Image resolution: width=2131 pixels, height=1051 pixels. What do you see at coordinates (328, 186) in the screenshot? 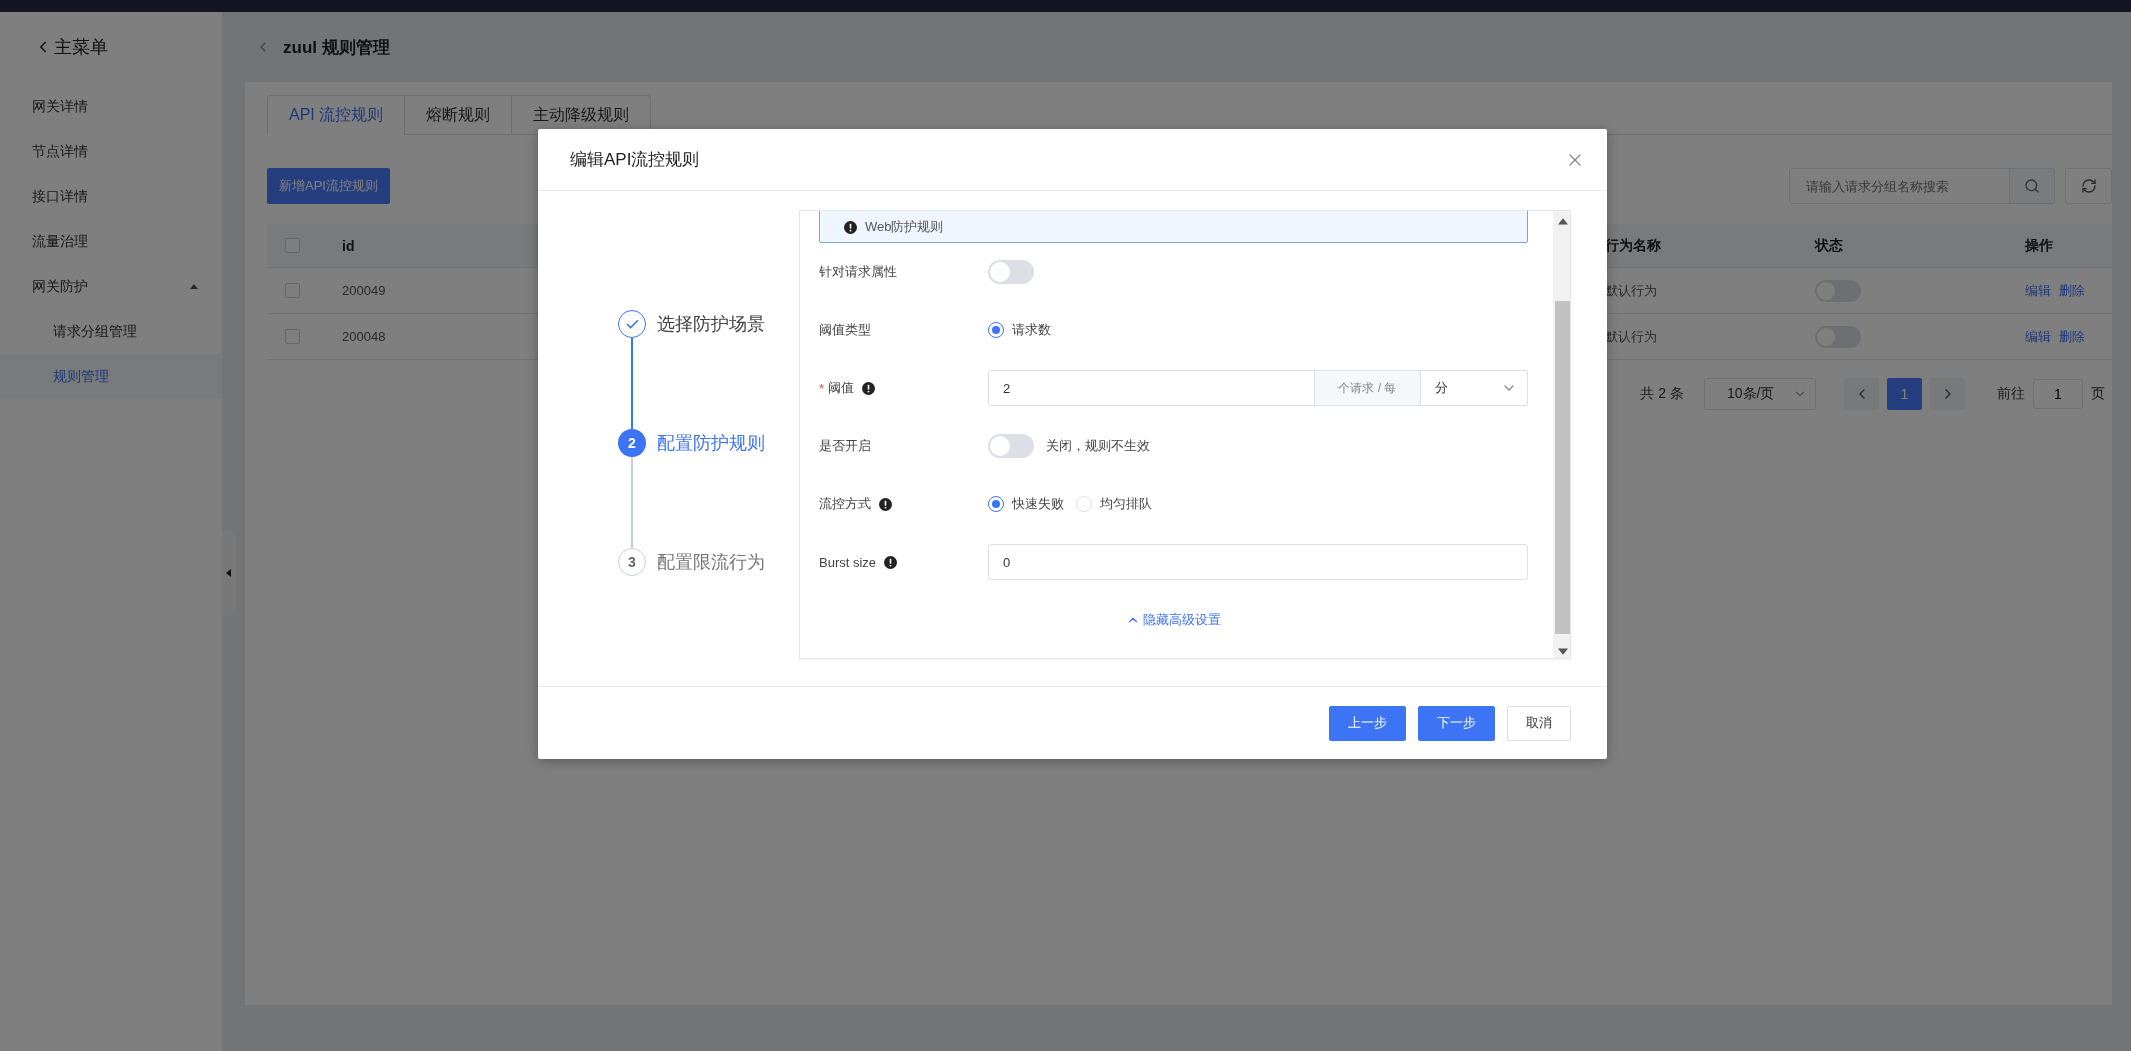
I see `add-rule-button: 新增API流控规则` at bounding box center [328, 186].